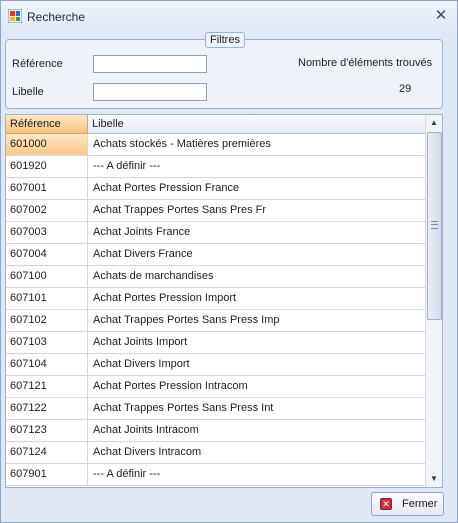 The width and height of the screenshot is (458, 523). I want to click on cell-reference: 601920, so click(47, 166).